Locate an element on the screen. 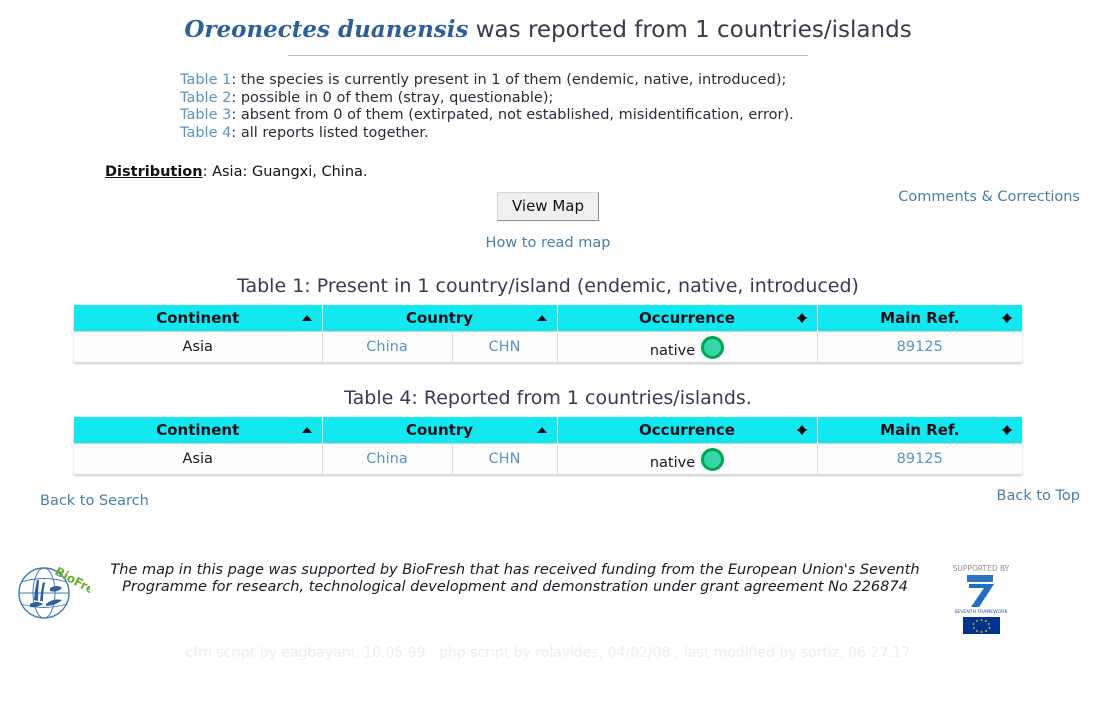 This screenshot has width=1096, height=710. table4-header-country: Country is located at coordinates (440, 430).